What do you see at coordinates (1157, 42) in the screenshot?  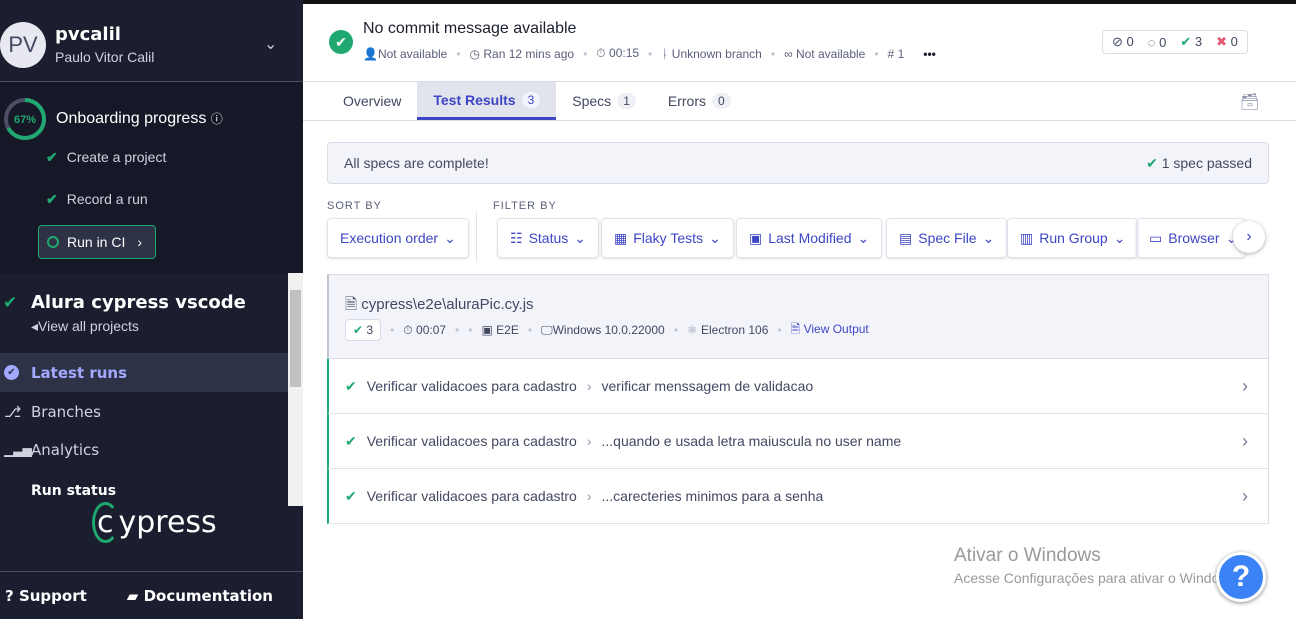 I see `pending-count: ◌ 0` at bounding box center [1157, 42].